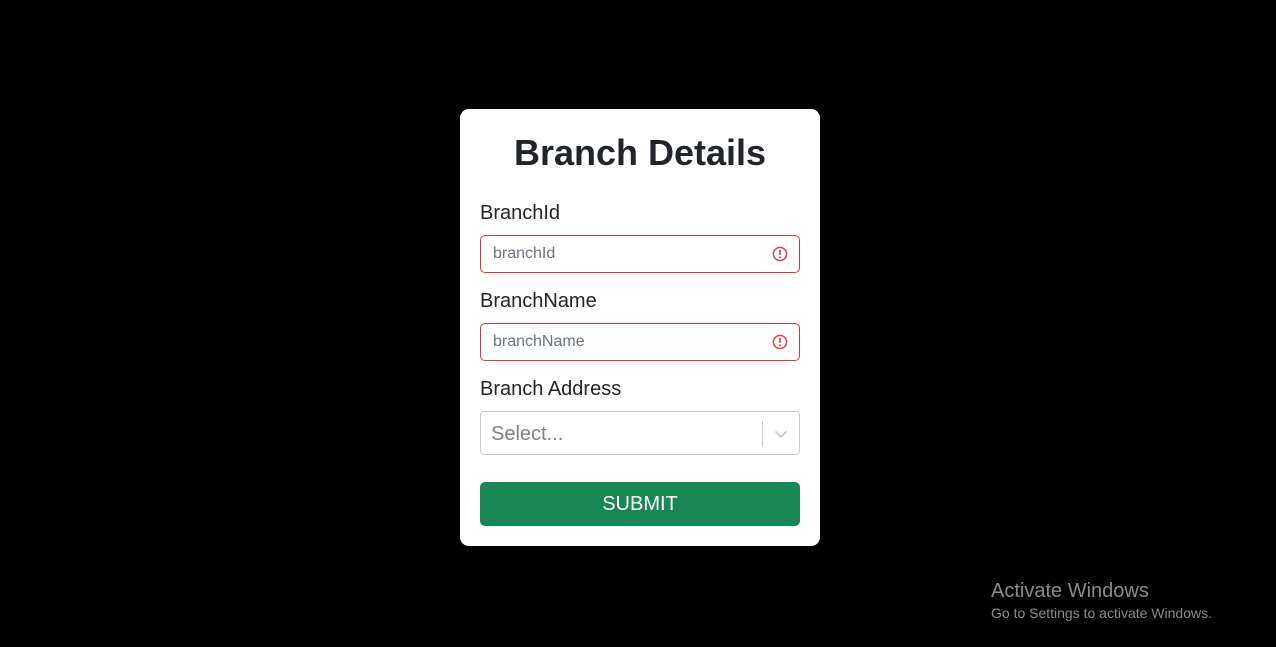 This screenshot has width=1276, height=647. Describe the element at coordinates (640, 152) in the screenshot. I see `page-title: Branch Details` at that location.